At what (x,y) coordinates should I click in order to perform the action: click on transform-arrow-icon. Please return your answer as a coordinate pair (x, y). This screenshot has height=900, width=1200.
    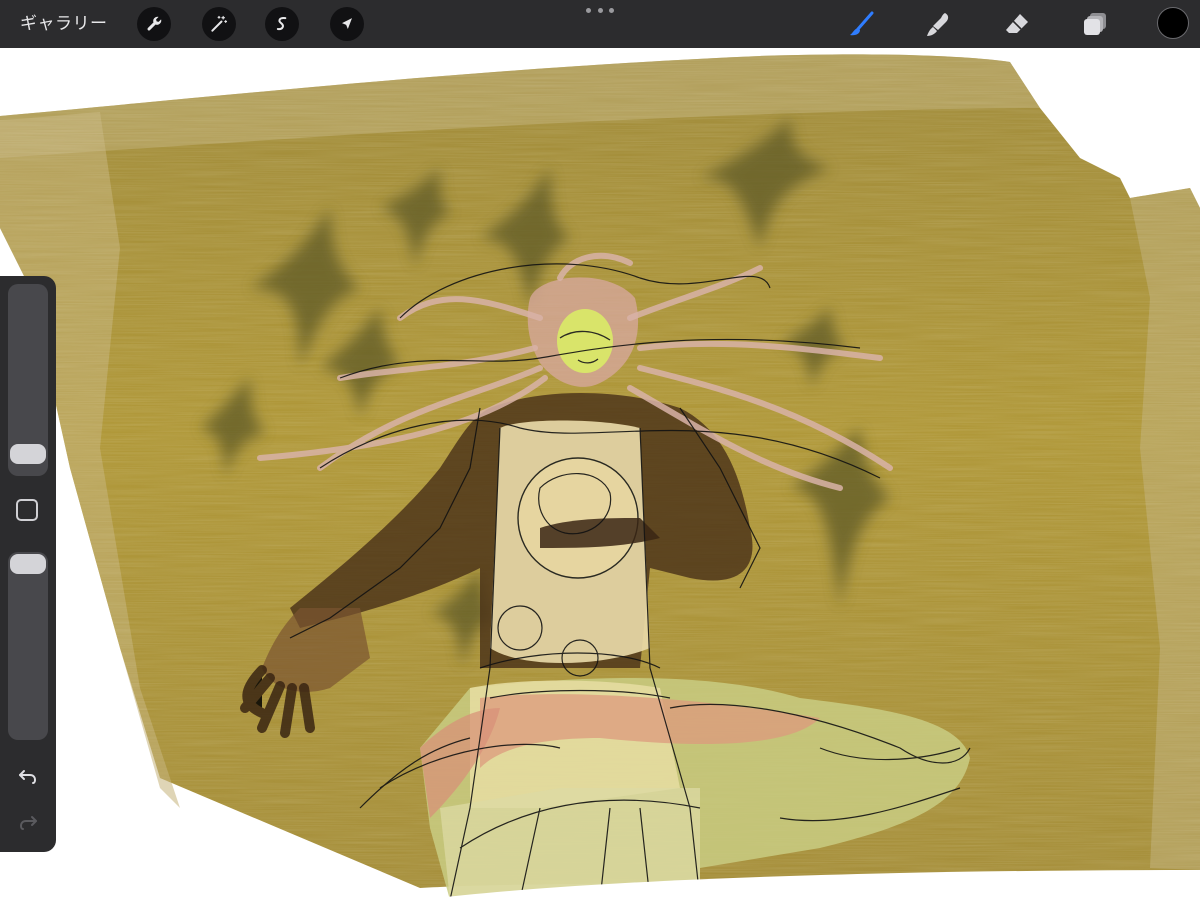
    Looking at the image, I should click on (347, 23).